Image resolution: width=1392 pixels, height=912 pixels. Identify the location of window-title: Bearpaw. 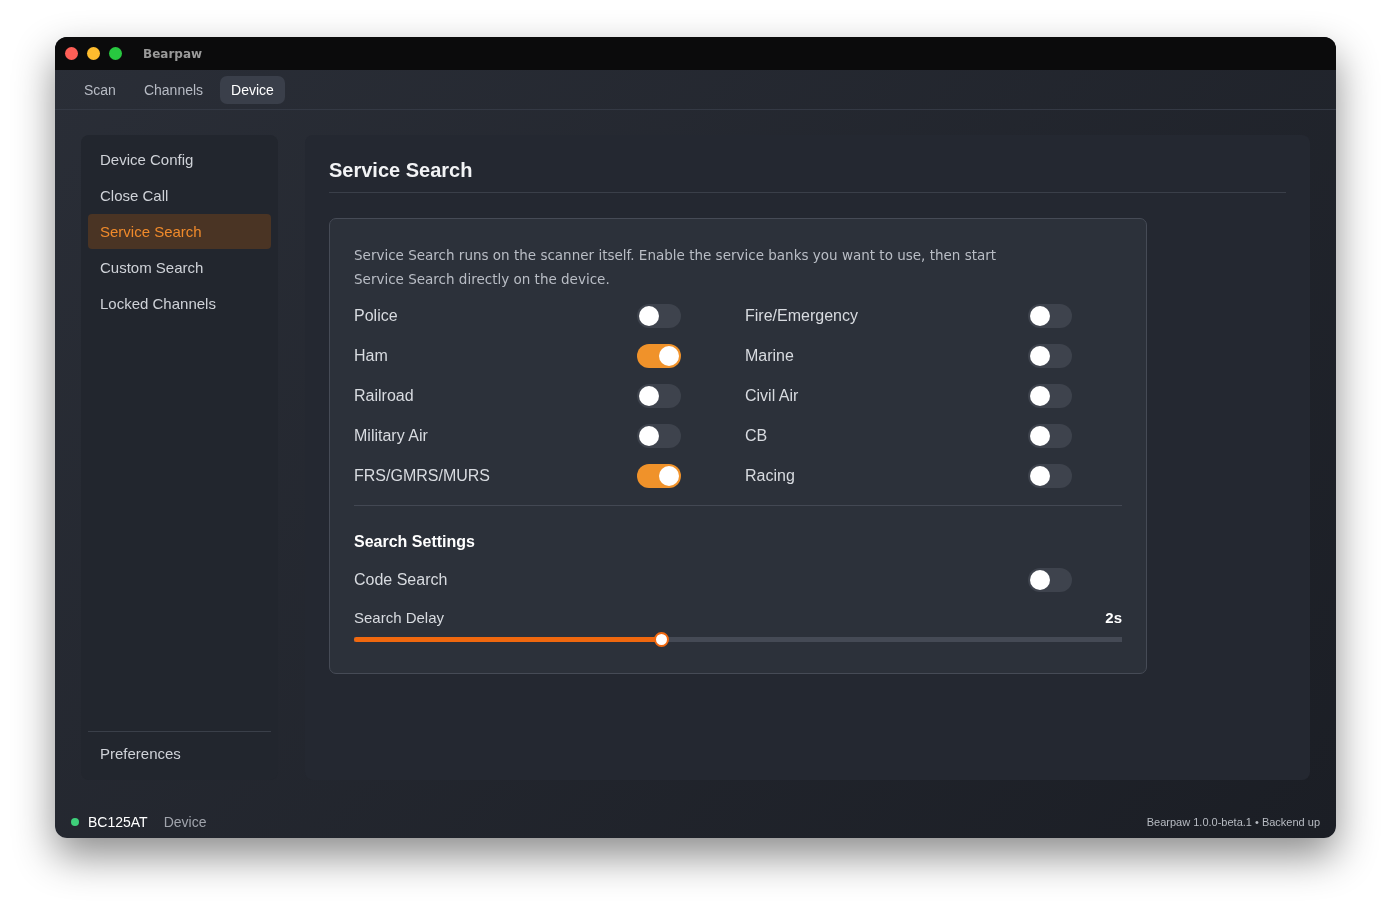
(173, 53).